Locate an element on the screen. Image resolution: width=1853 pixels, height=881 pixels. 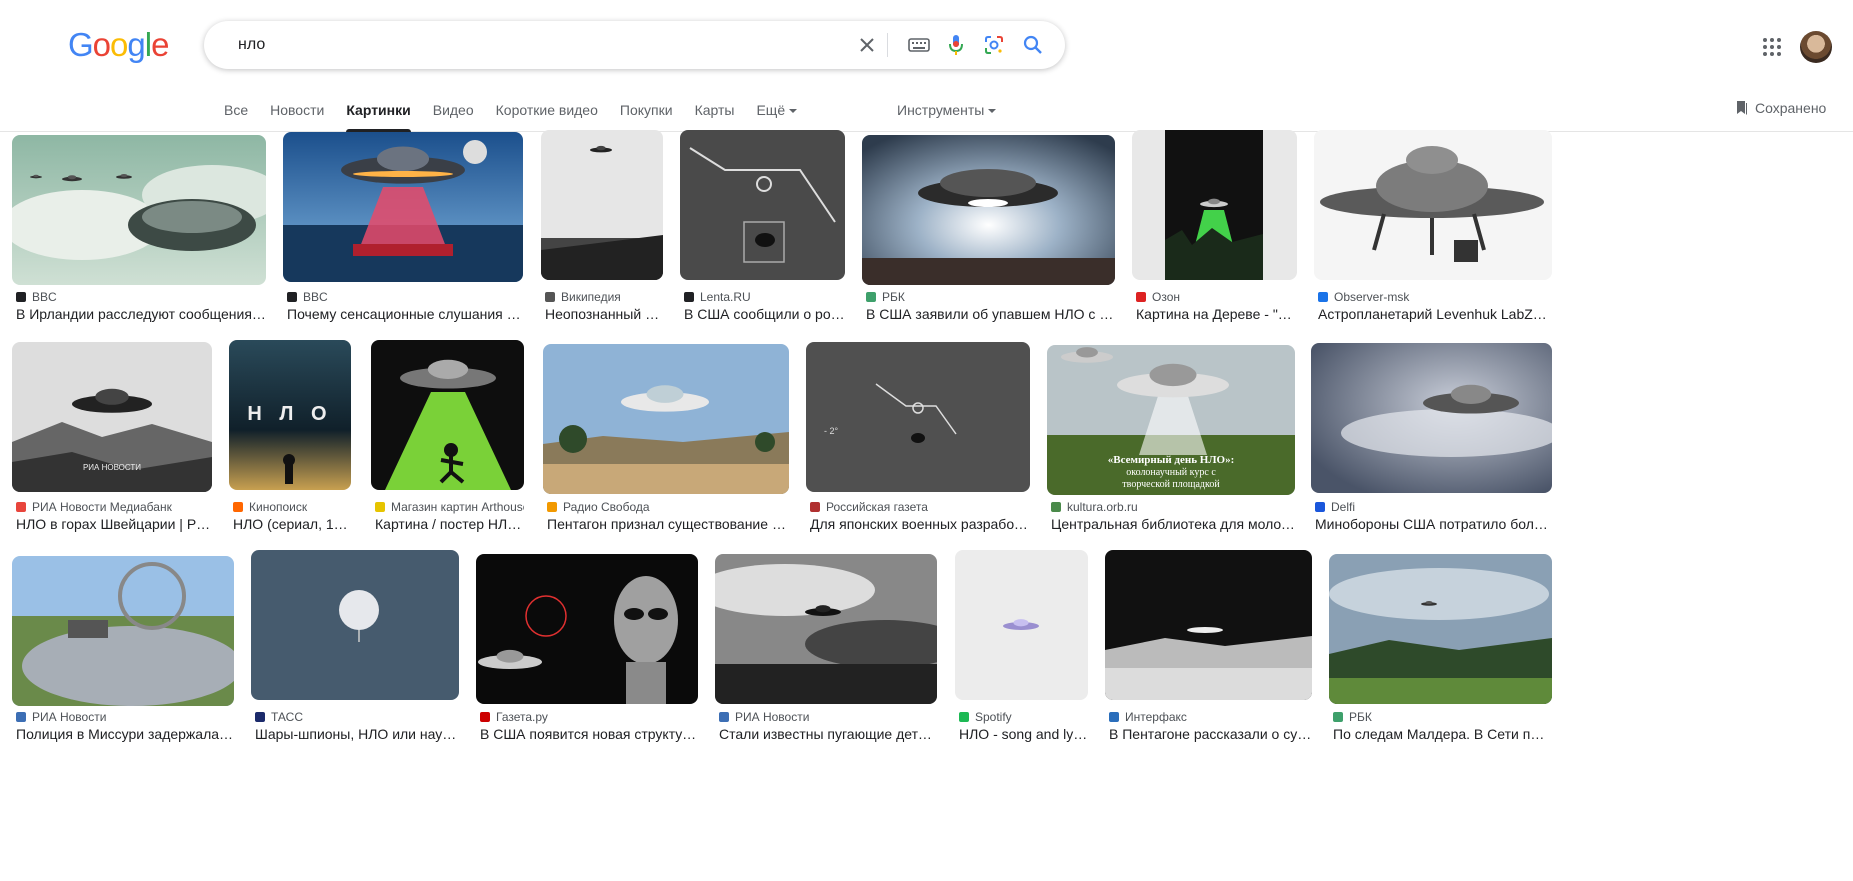
result-source: Кинопоиск is located at coordinates (292, 507).